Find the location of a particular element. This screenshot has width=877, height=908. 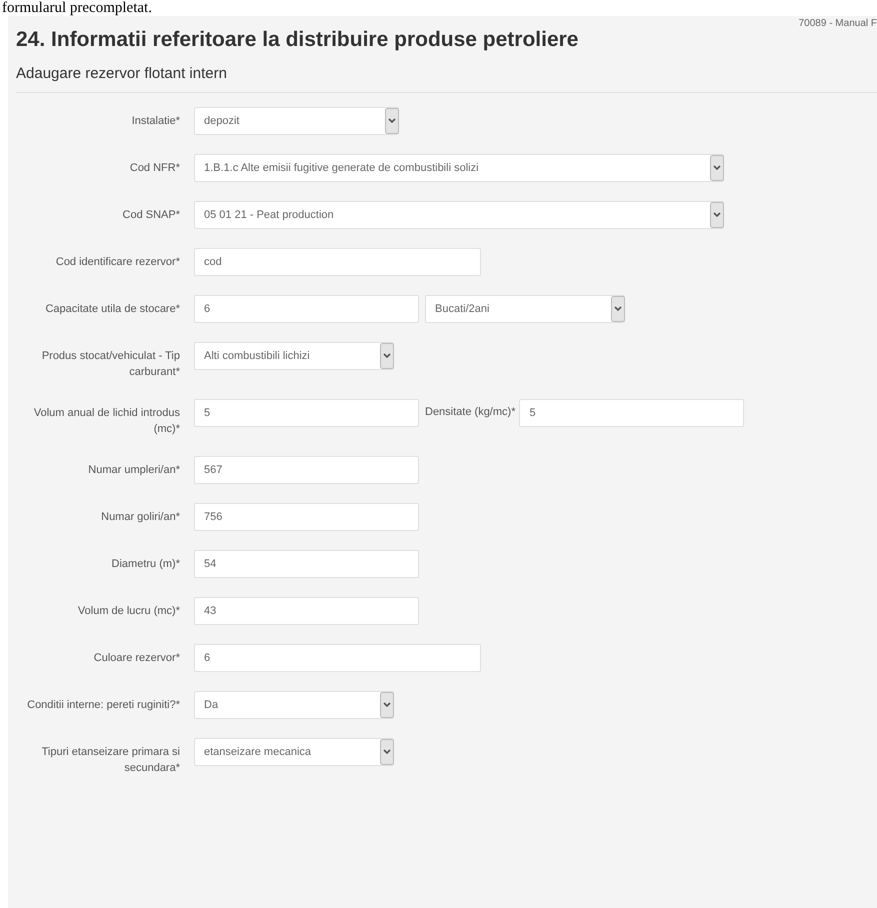

input-field: 567 is located at coordinates (306, 470).